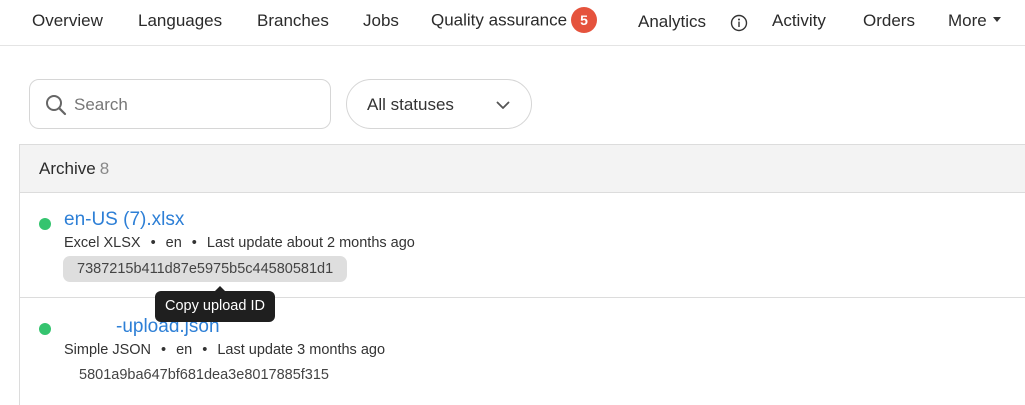 This screenshot has width=1025, height=405. Describe the element at coordinates (67, 21) in the screenshot. I see `nav-overview: Overview` at that location.